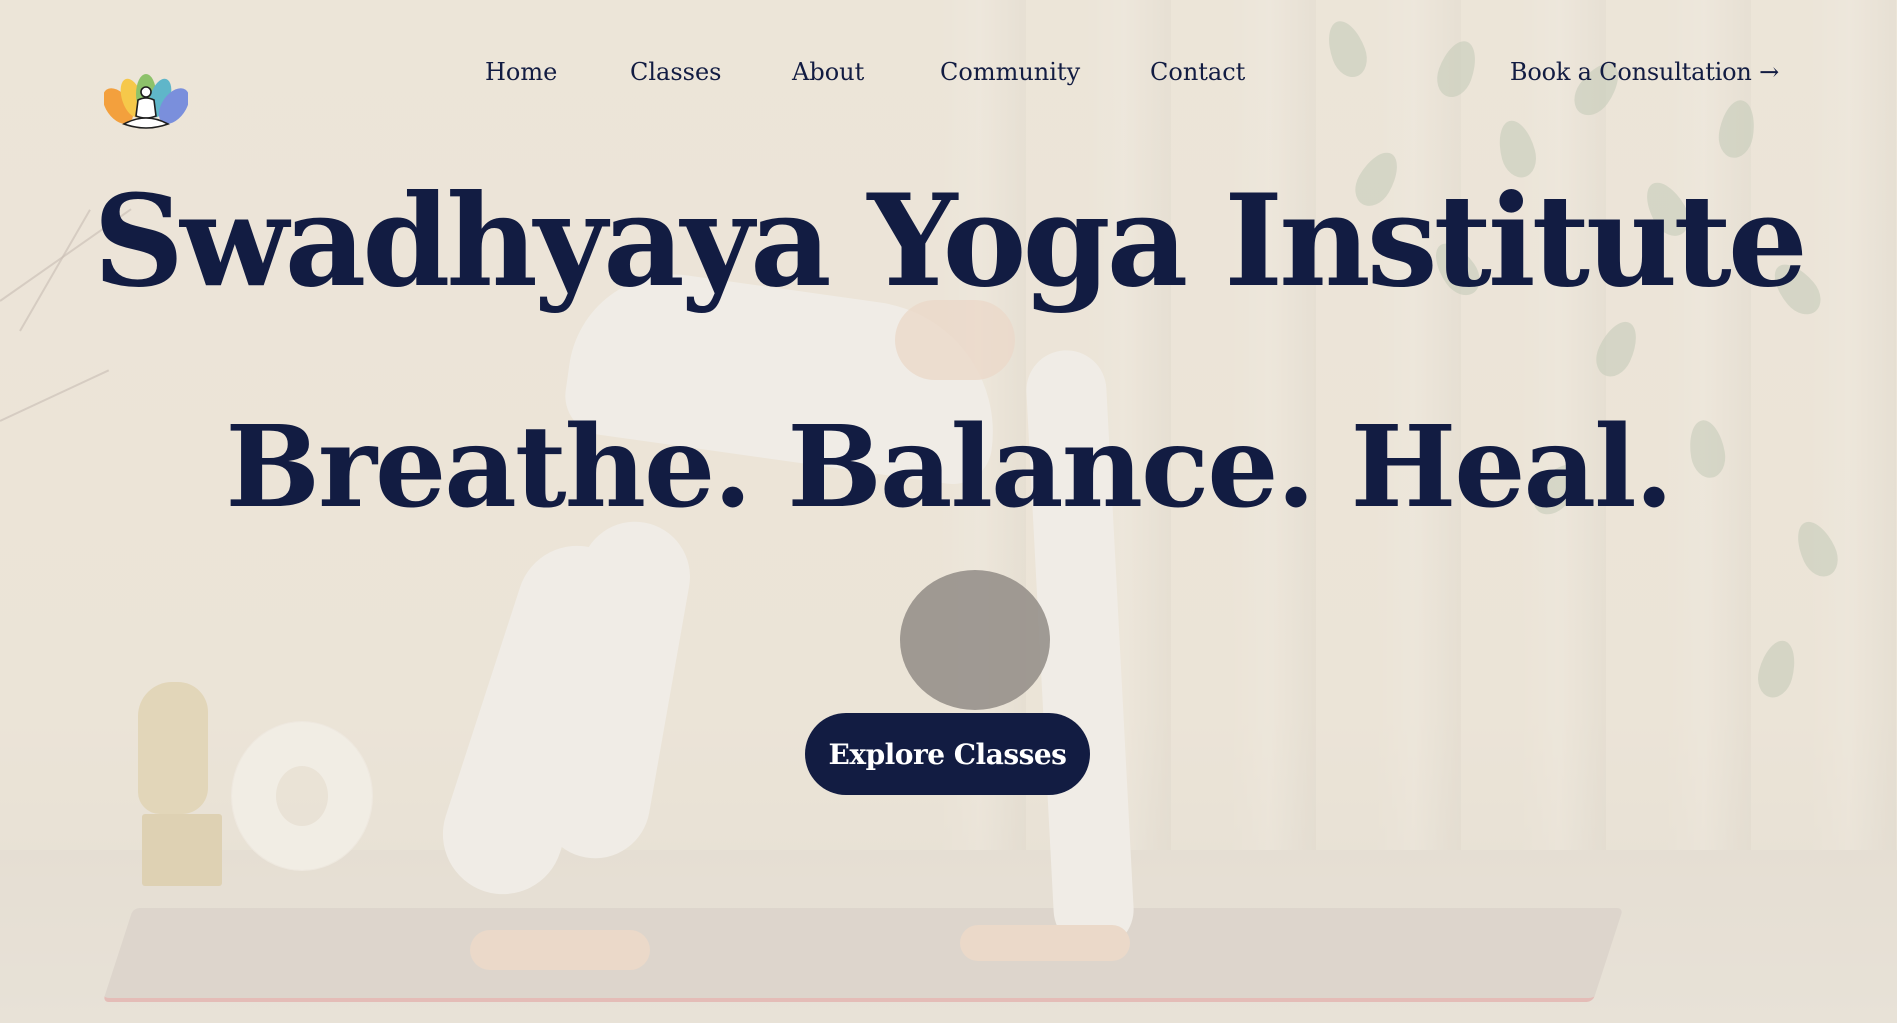 This screenshot has height=1023, width=1897. Describe the element at coordinates (1010, 72) in the screenshot. I see `nav-community: Community` at that location.